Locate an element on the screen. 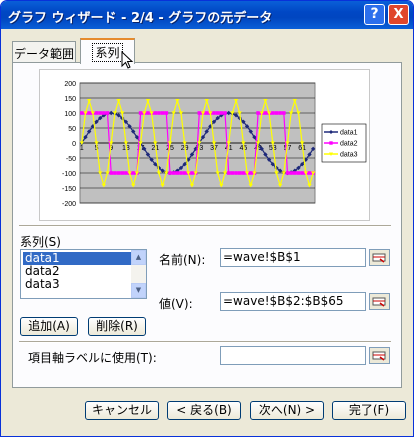  name-range-selector-button is located at coordinates (379, 257).